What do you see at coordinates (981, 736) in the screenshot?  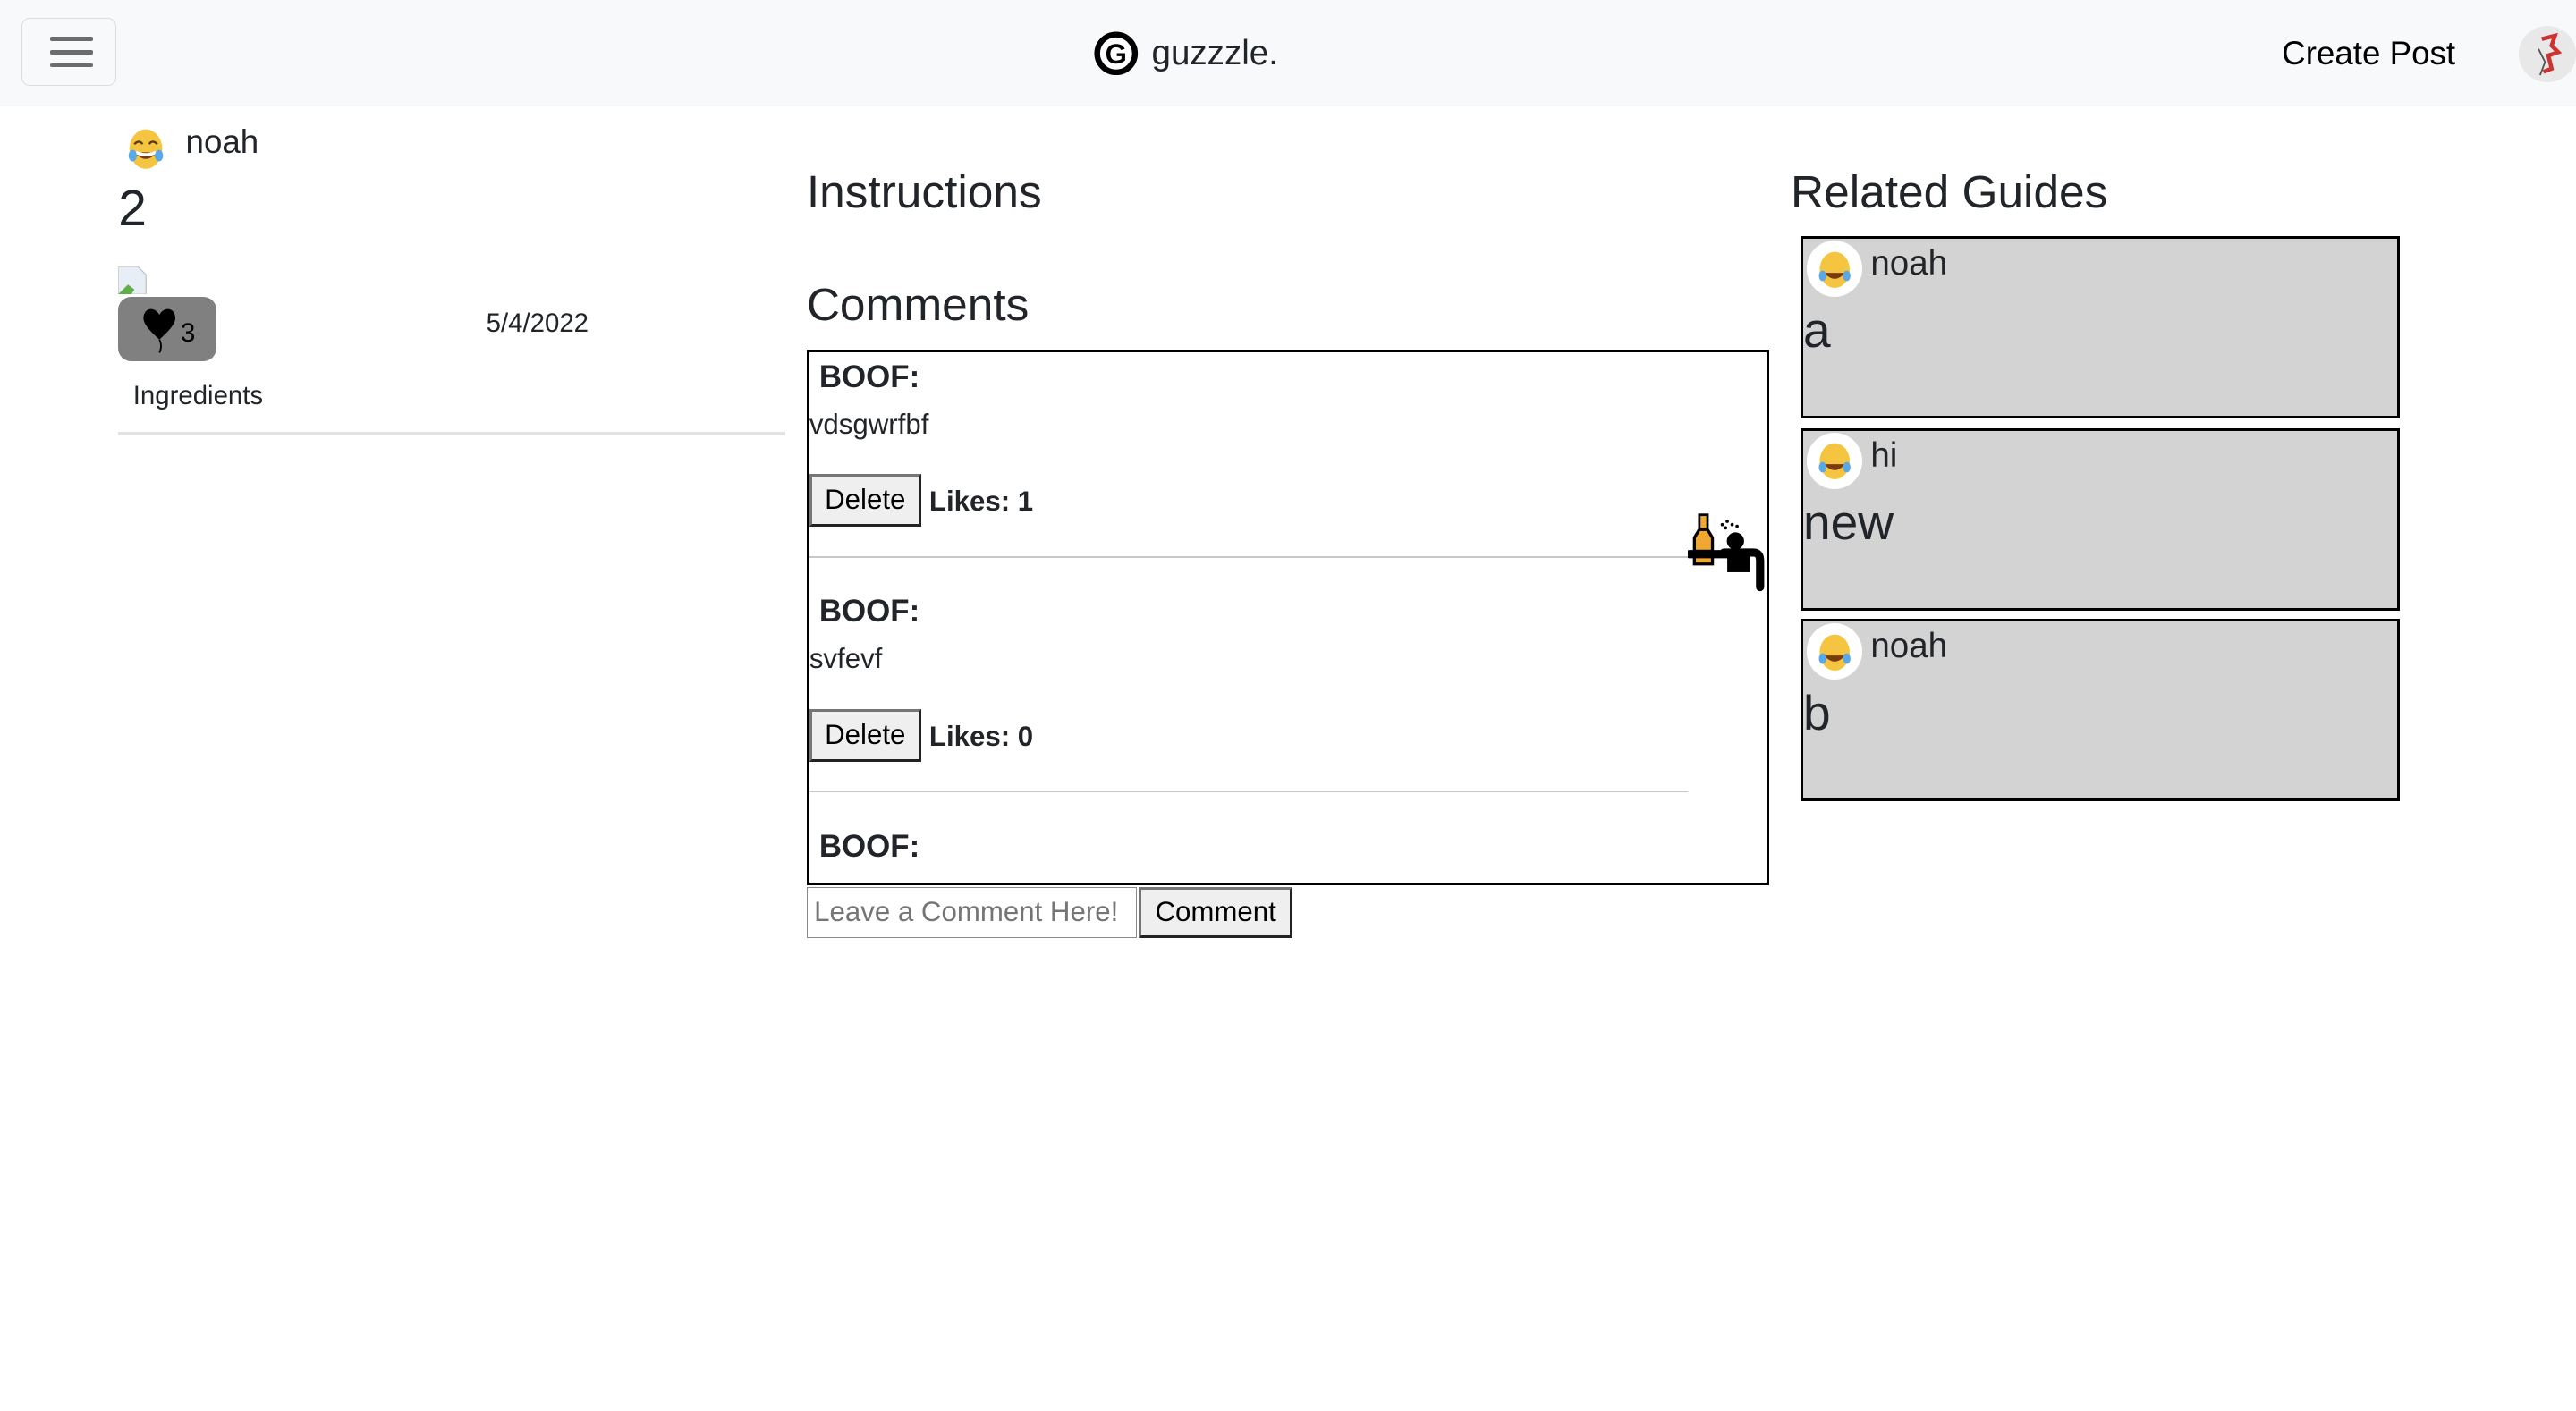 I see `comment-likes: Likes: 0` at bounding box center [981, 736].